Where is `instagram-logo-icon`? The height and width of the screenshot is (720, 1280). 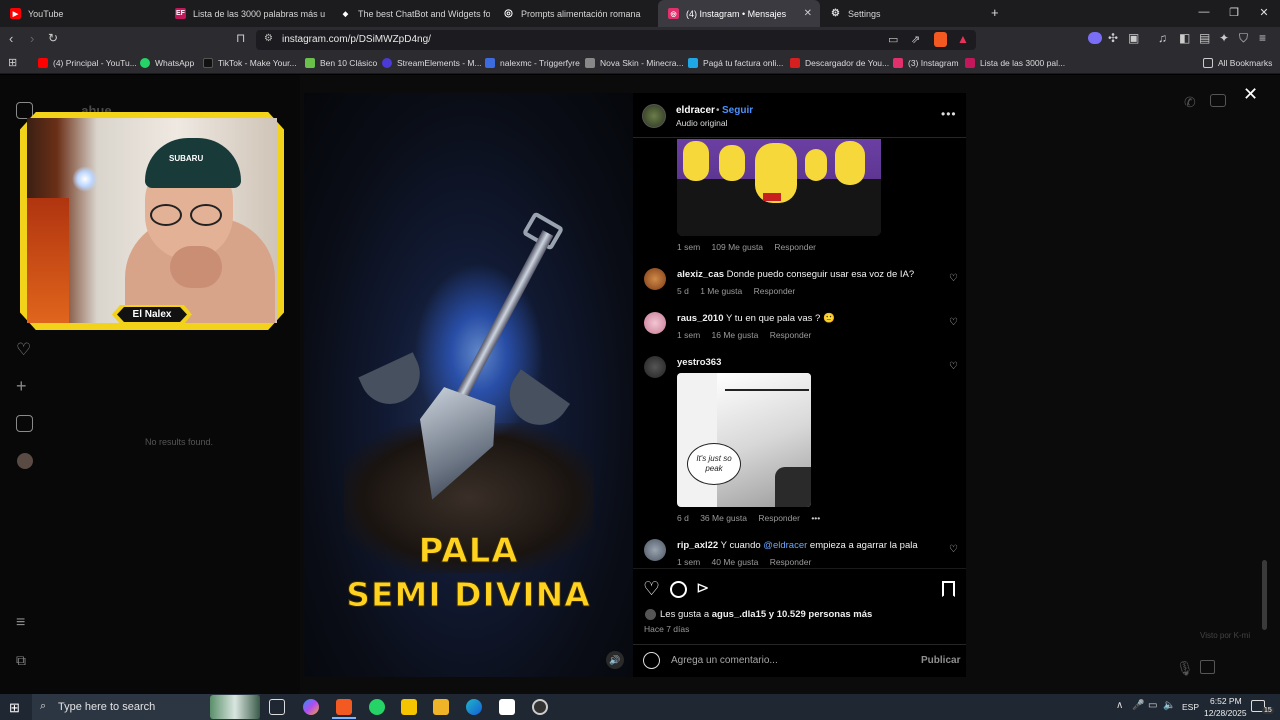 instagram-logo-icon is located at coordinates (24, 110).